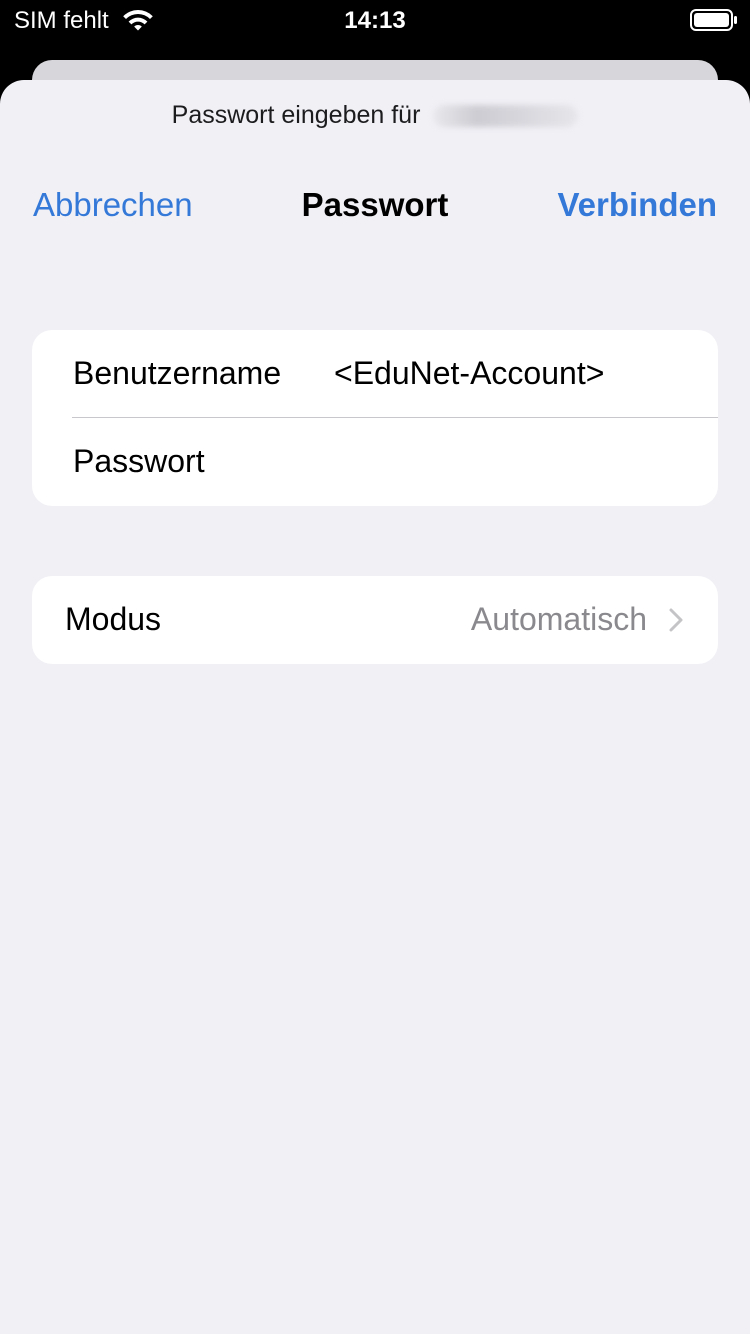 This screenshot has height=1334, width=750. I want to click on network-name-redacted, so click(506, 116).